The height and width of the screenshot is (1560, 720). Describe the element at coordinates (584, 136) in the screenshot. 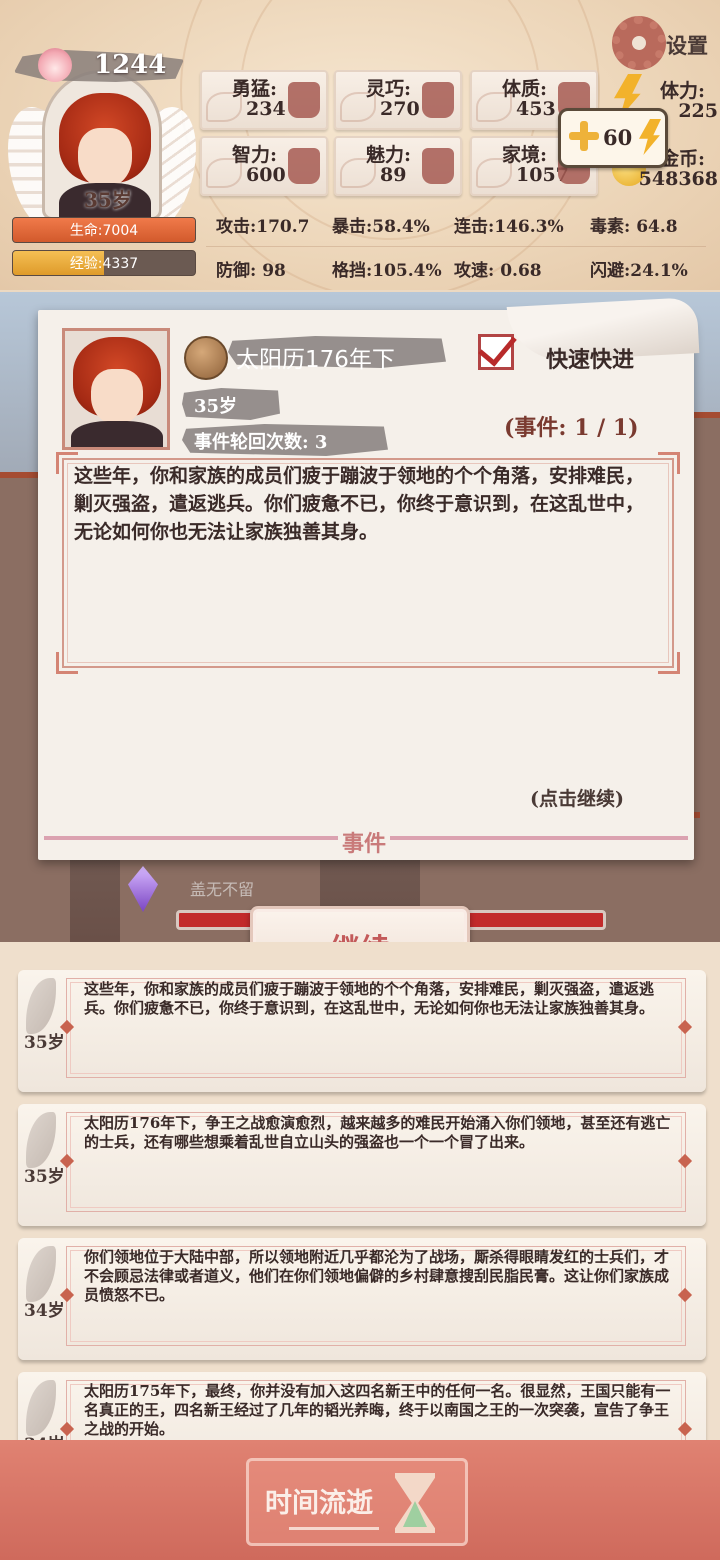

I see `plus-icon` at that location.